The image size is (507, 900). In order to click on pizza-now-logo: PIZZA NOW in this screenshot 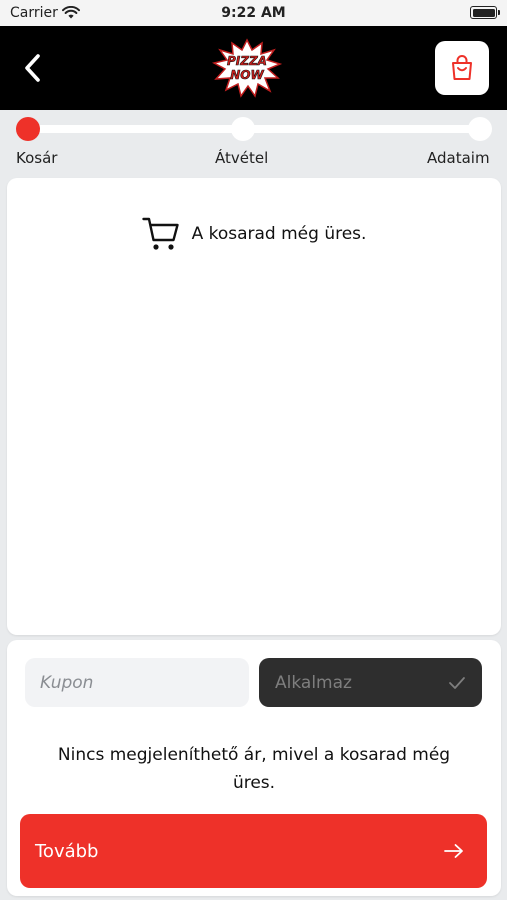, I will do `click(247, 68)`.